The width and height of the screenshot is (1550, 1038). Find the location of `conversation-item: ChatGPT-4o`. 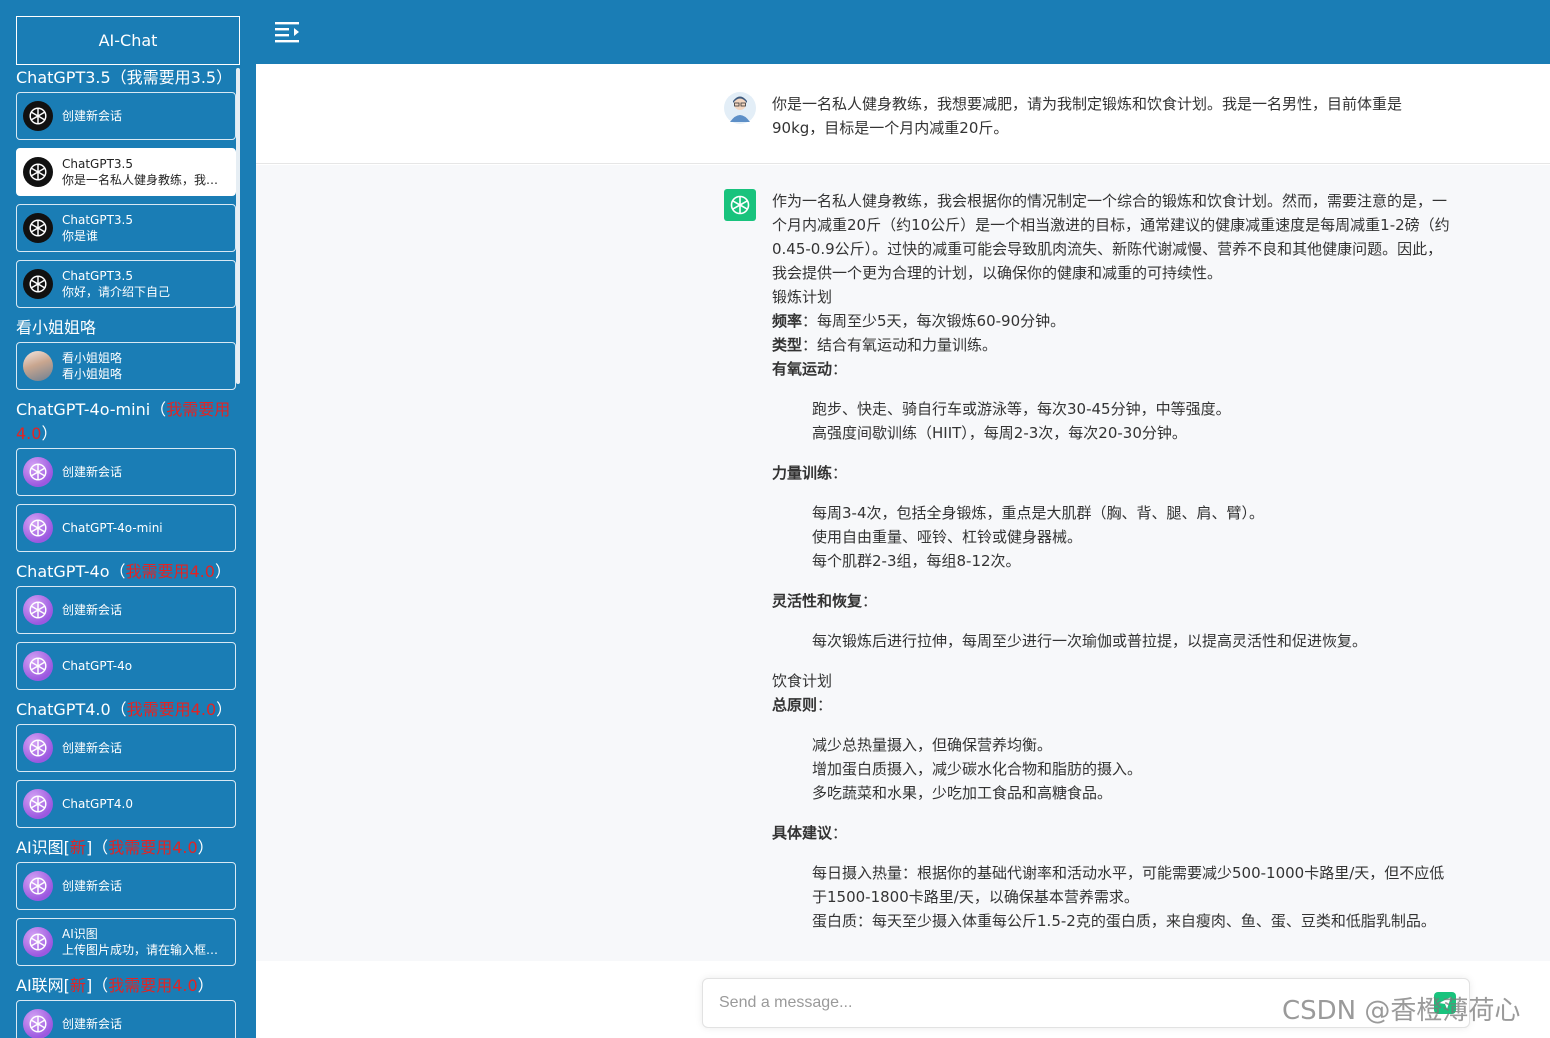

conversation-item: ChatGPT-4o is located at coordinates (126, 666).